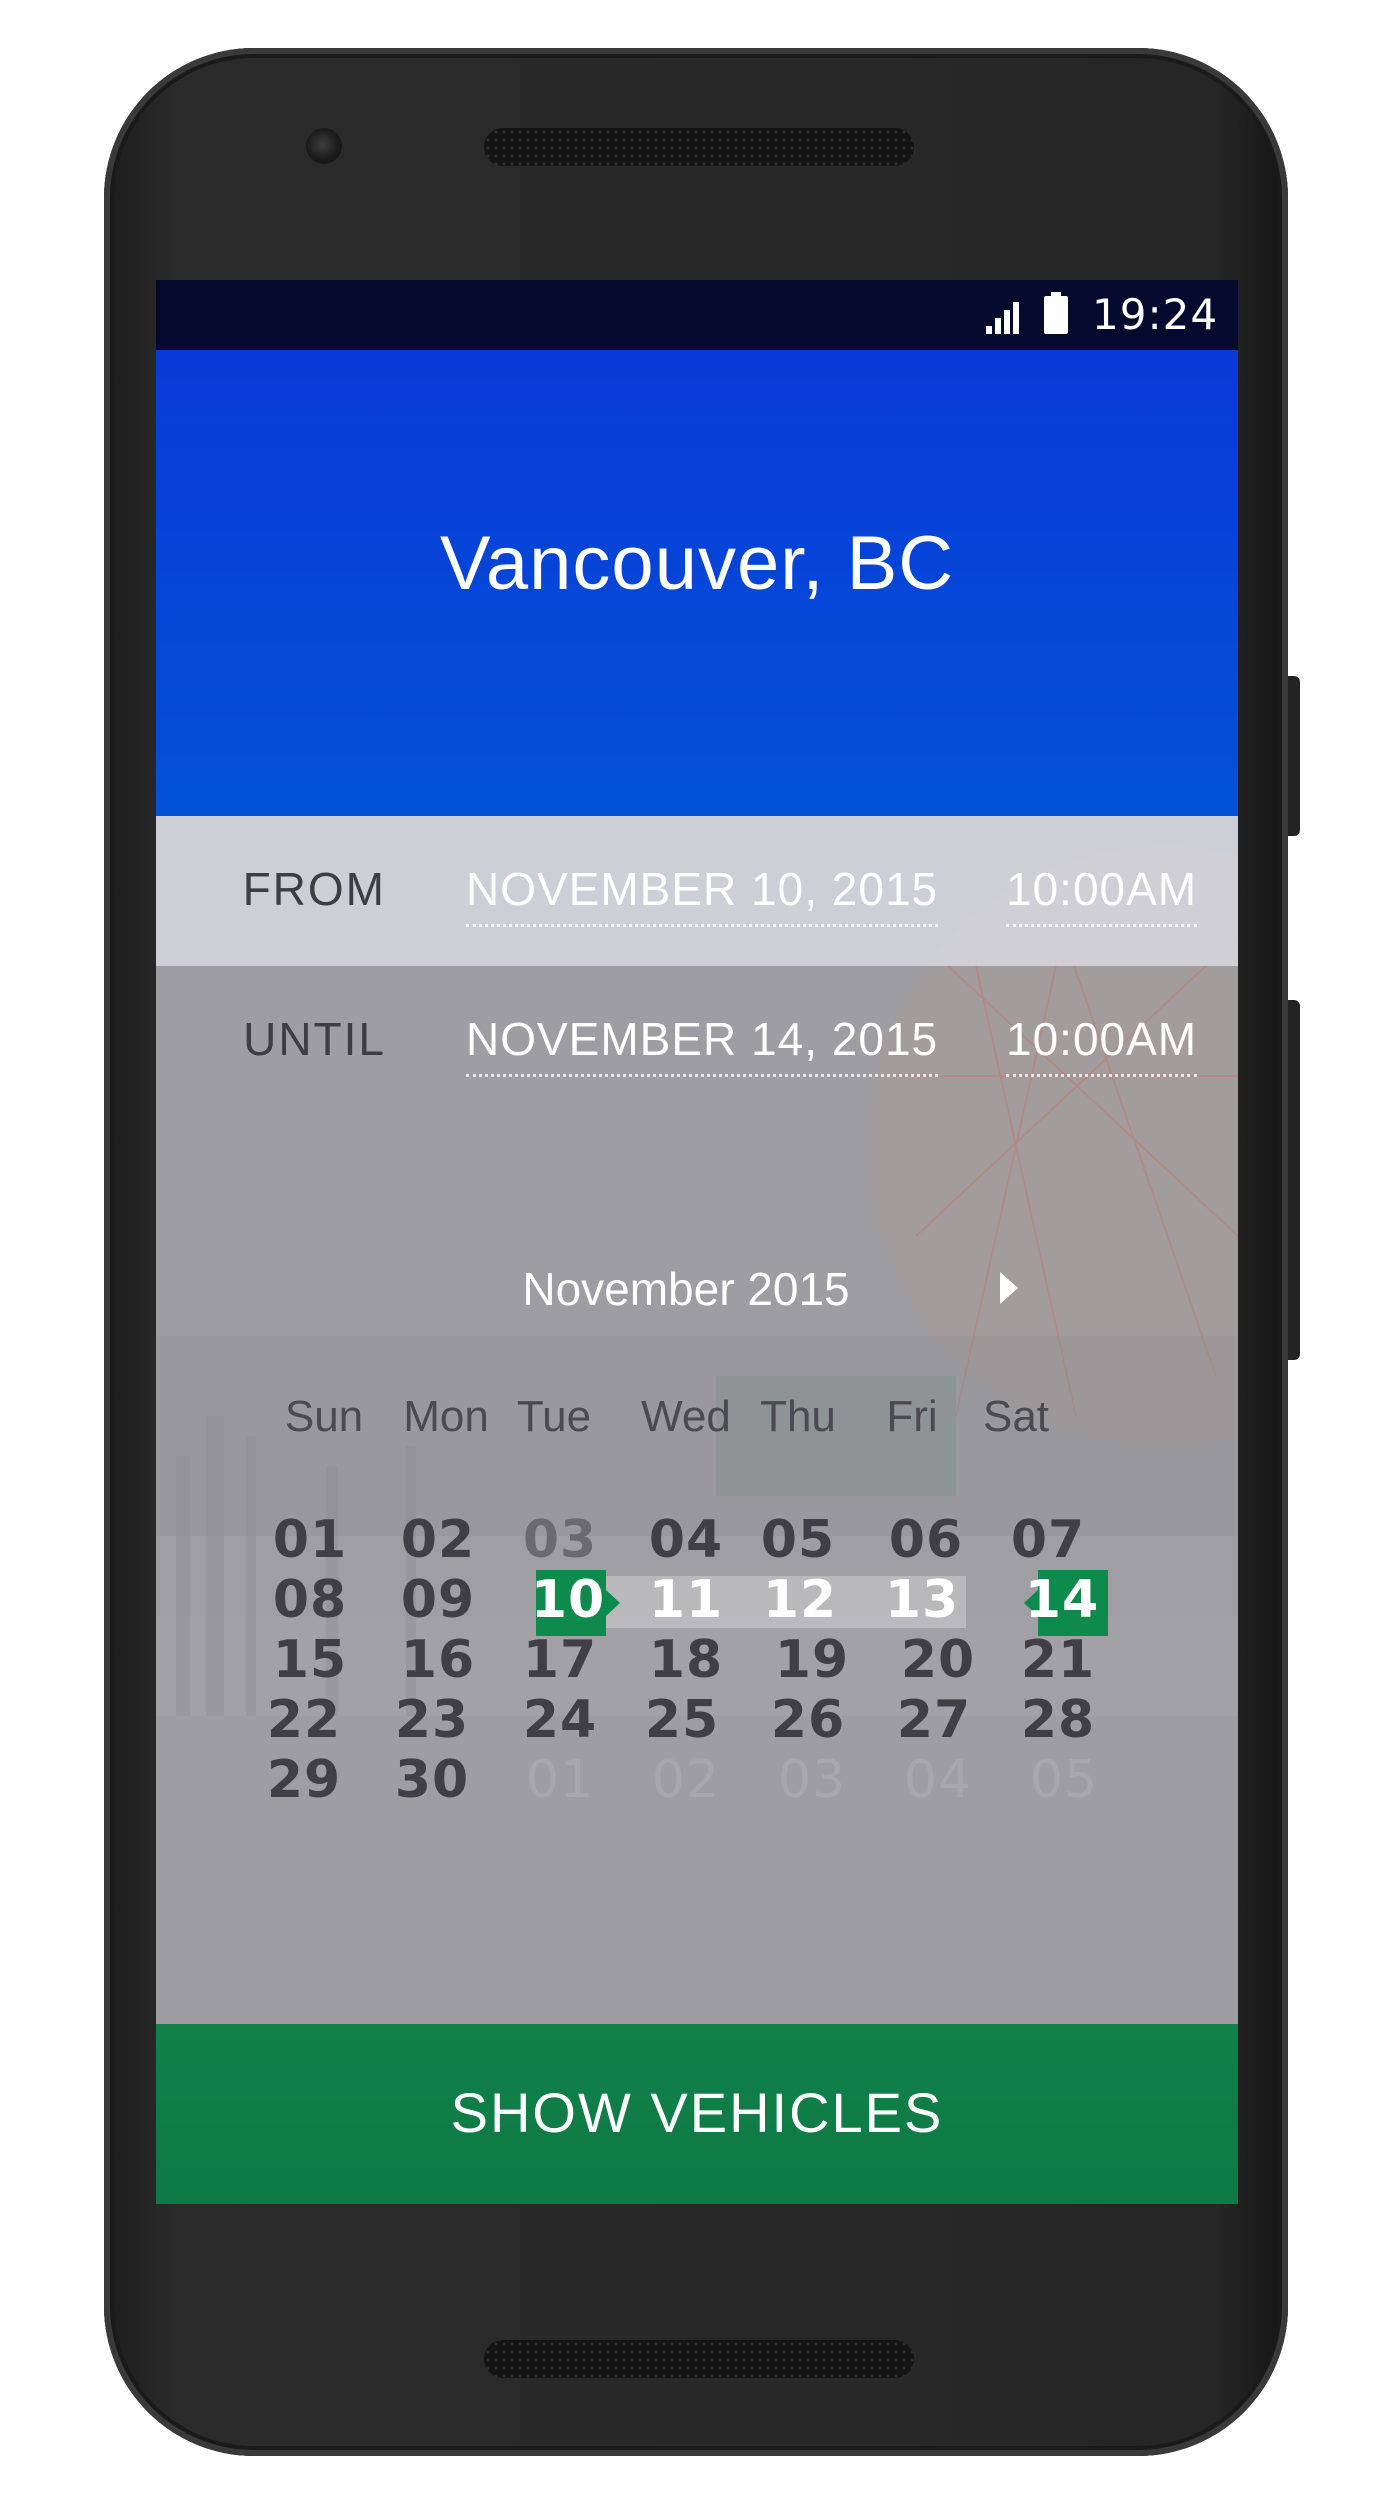 Image resolution: width=1400 pixels, height=2500 pixels. I want to click on weekday-fri: Fri, so click(912, 1416).